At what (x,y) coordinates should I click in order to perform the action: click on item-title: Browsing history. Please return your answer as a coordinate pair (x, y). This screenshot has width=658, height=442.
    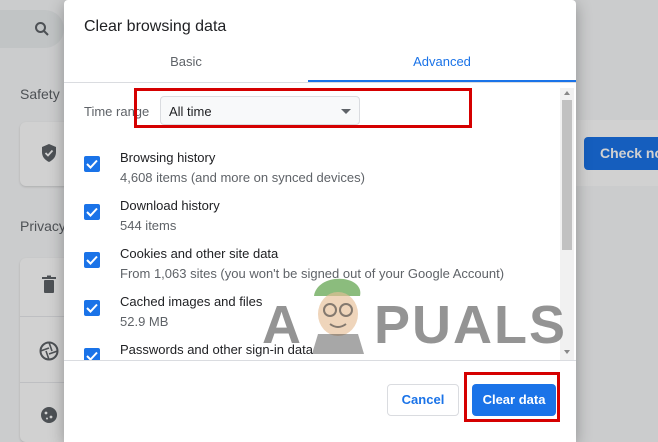
    Looking at the image, I should click on (168, 157).